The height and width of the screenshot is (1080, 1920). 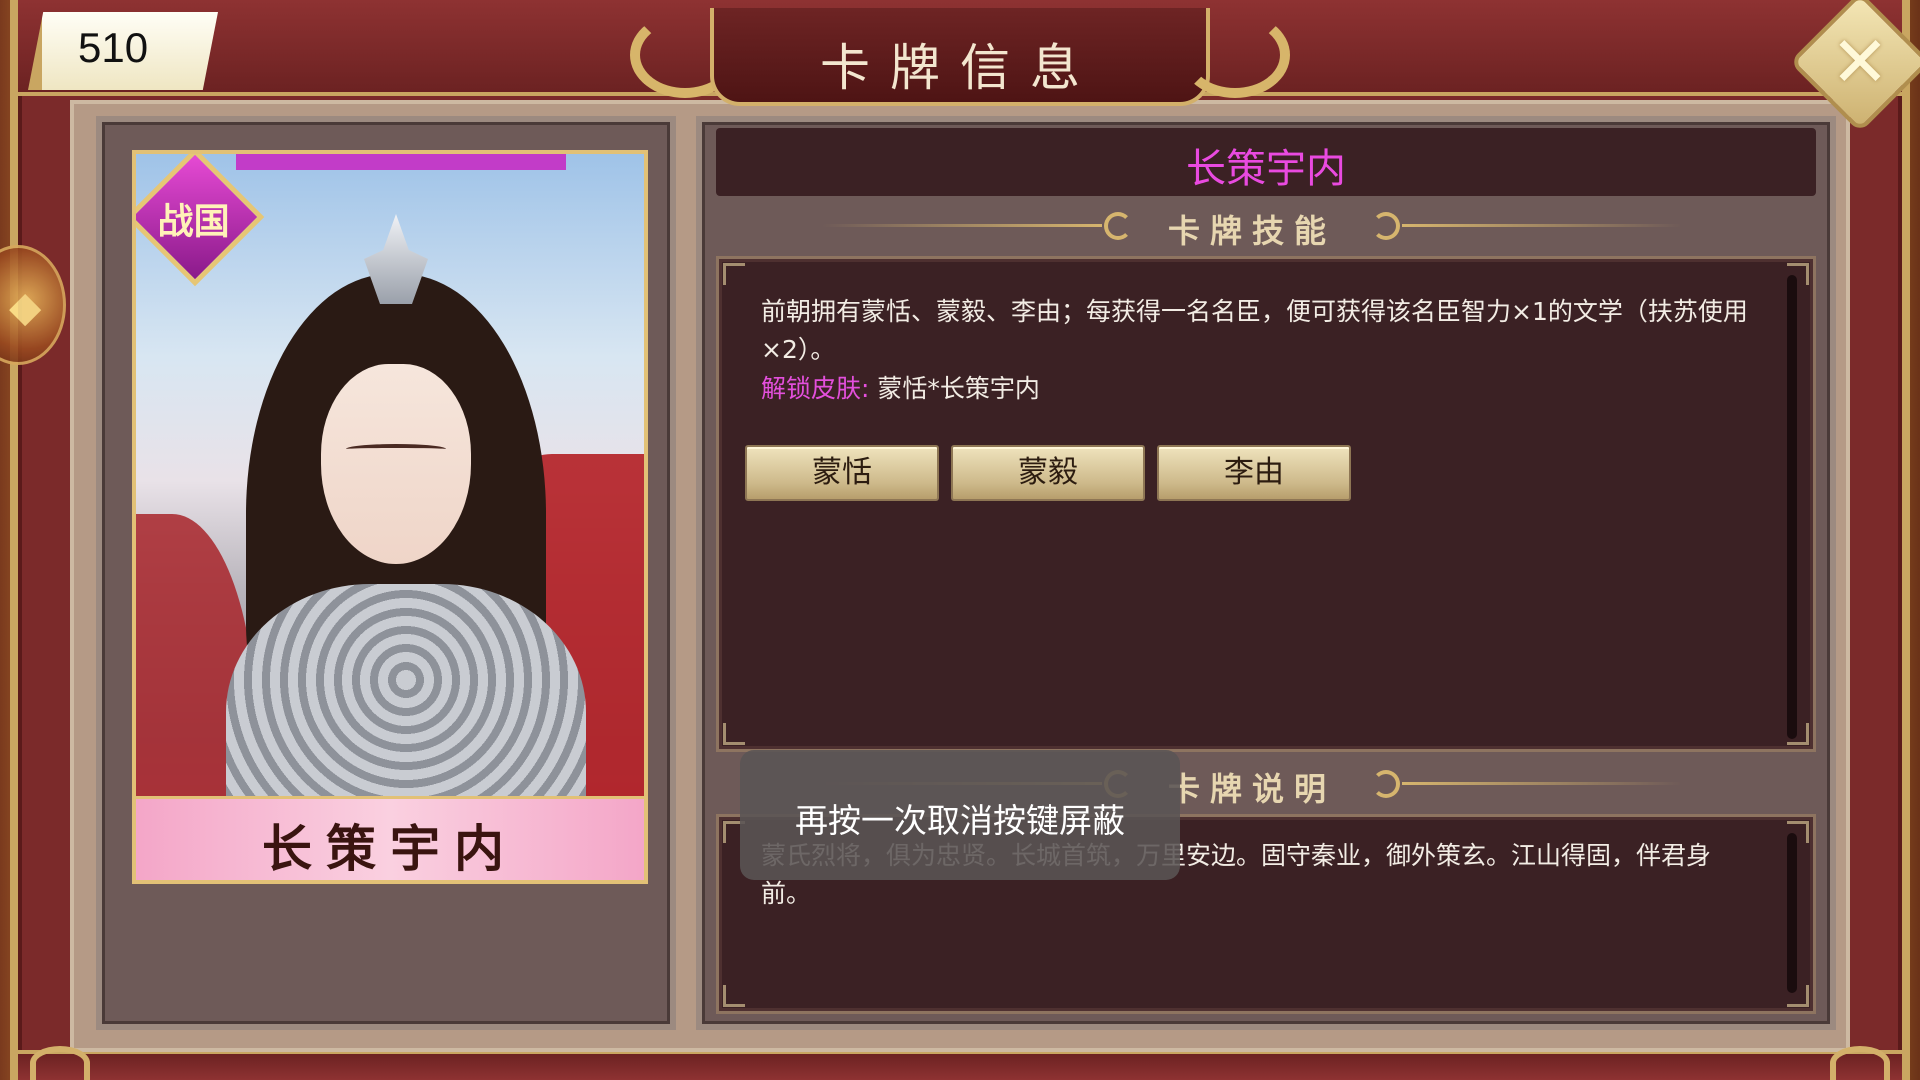 I want to click on card-title-header: 长策宇内, so click(x=1266, y=162).